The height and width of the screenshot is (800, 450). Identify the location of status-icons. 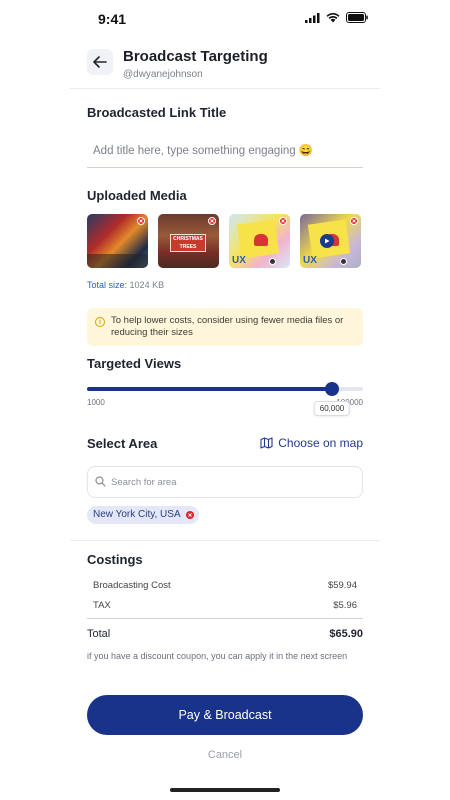
(336, 17).